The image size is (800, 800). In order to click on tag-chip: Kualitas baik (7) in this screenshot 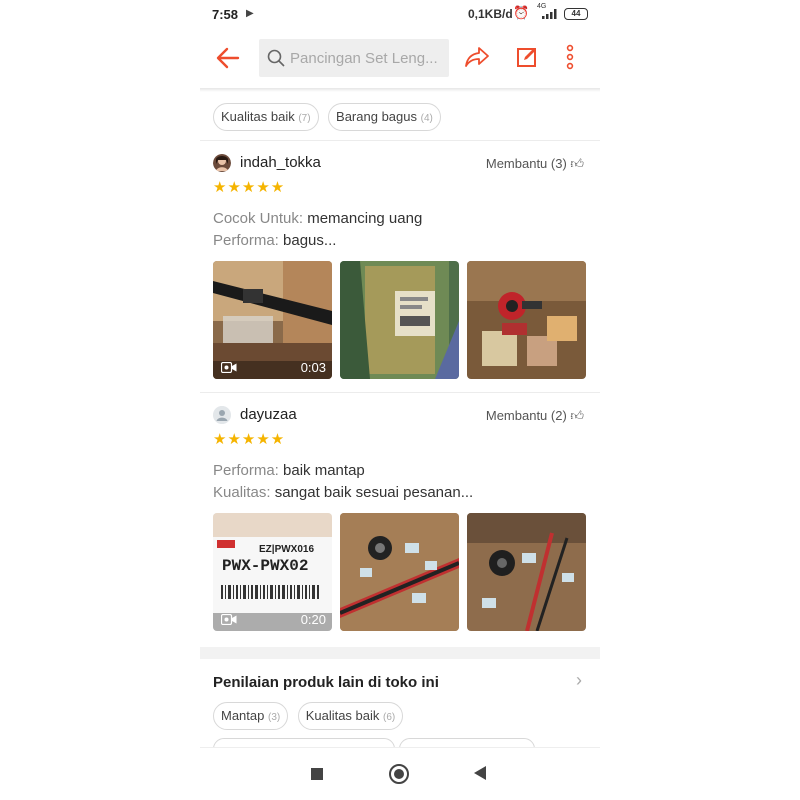, I will do `click(266, 117)`.